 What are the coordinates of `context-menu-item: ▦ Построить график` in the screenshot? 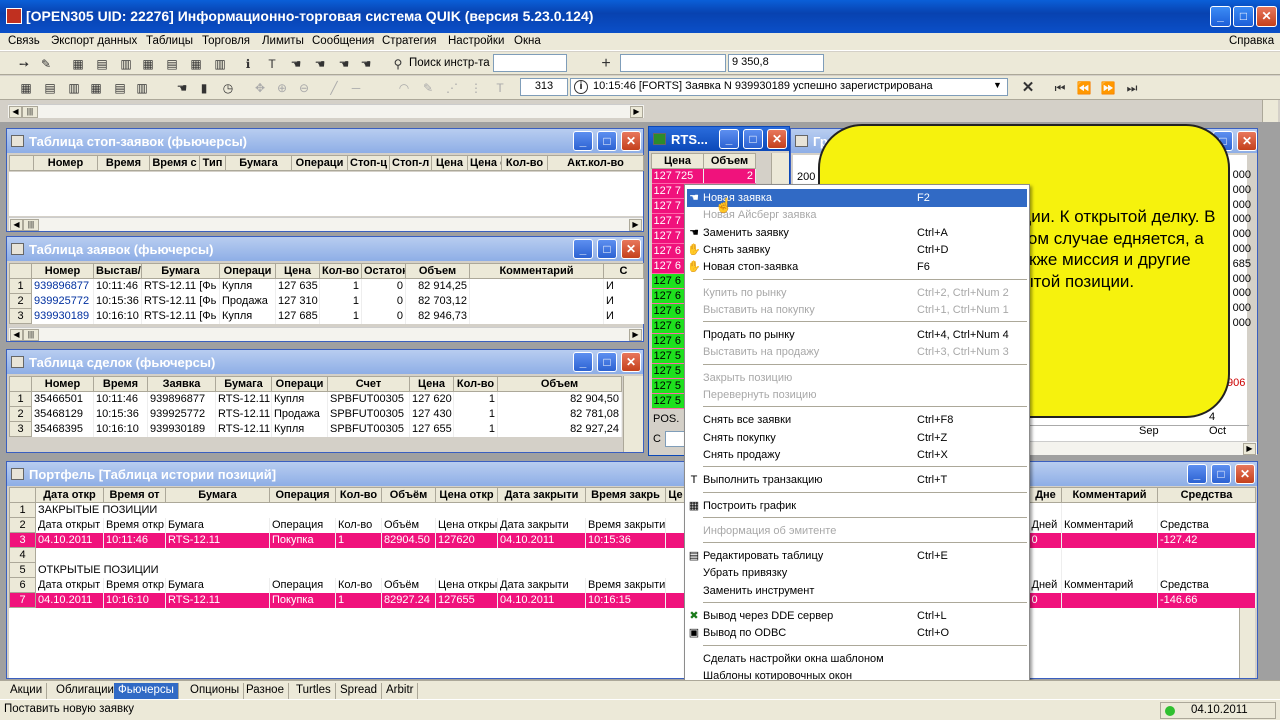 It's located at (857, 506).